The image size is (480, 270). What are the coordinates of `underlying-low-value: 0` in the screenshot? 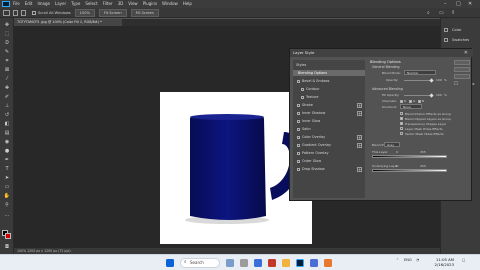 It's located at (397, 166).